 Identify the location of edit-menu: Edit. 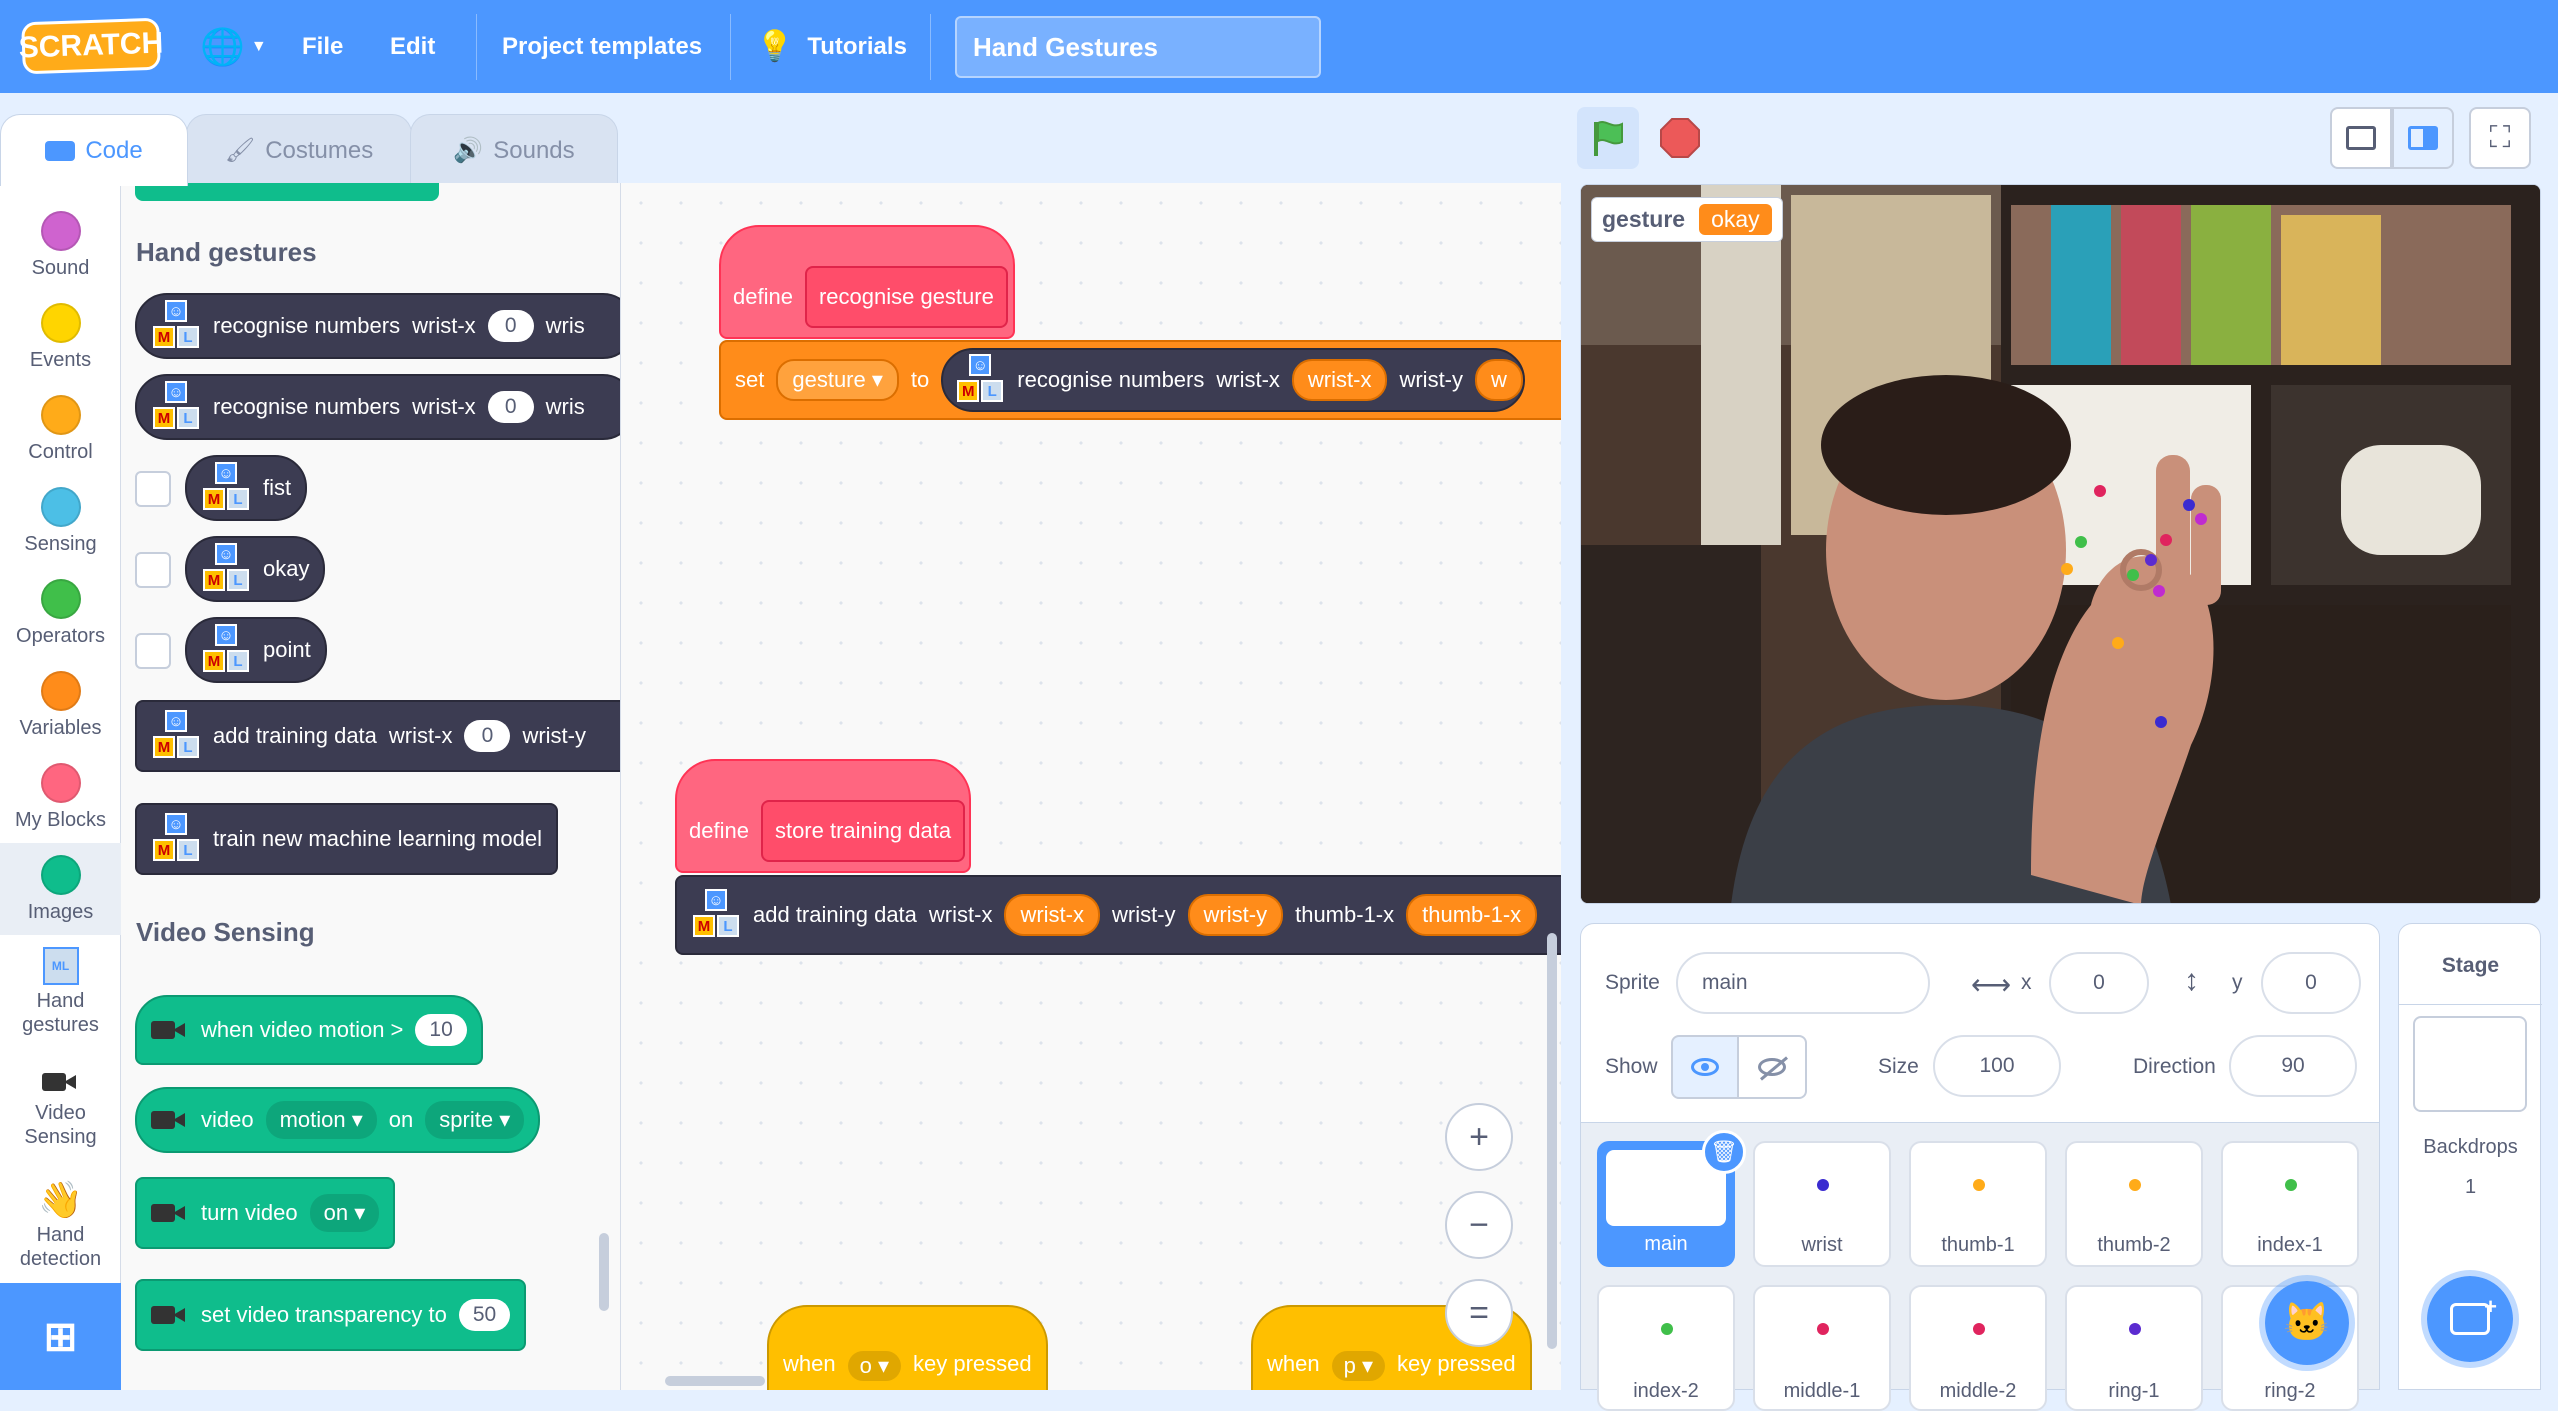
(412, 46).